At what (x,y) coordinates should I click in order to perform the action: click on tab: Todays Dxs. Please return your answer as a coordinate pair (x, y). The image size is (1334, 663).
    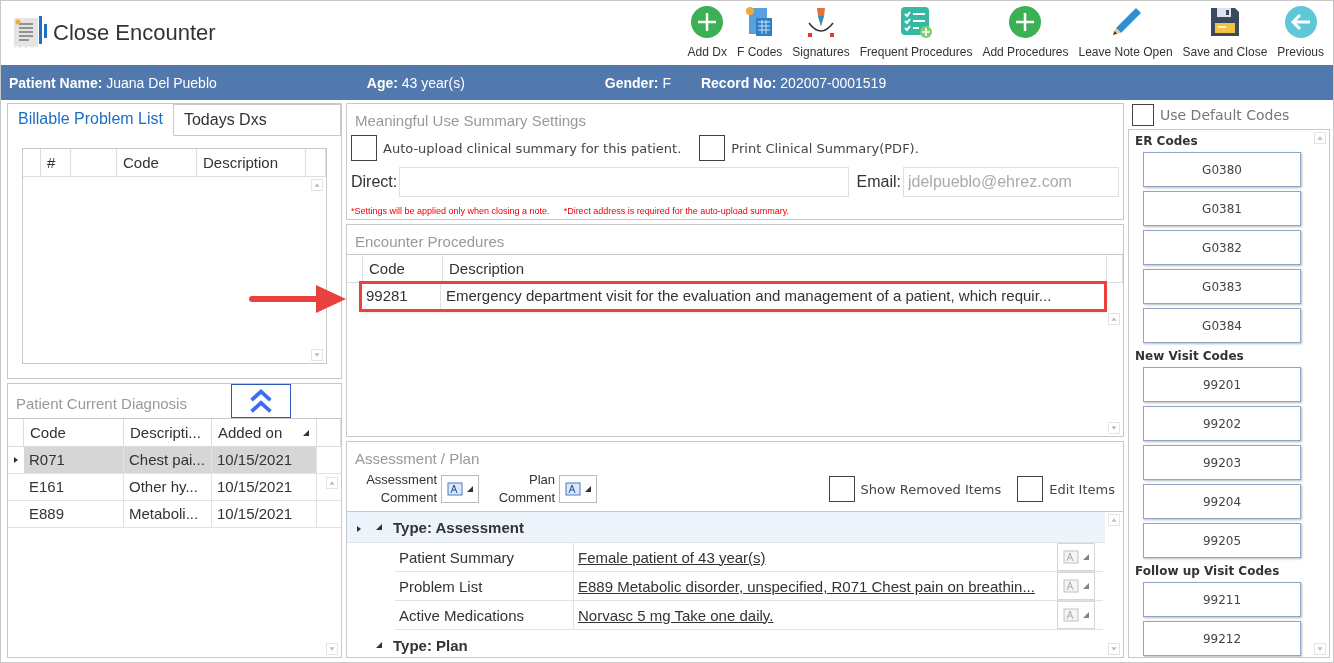
    Looking at the image, I should click on (257, 120).